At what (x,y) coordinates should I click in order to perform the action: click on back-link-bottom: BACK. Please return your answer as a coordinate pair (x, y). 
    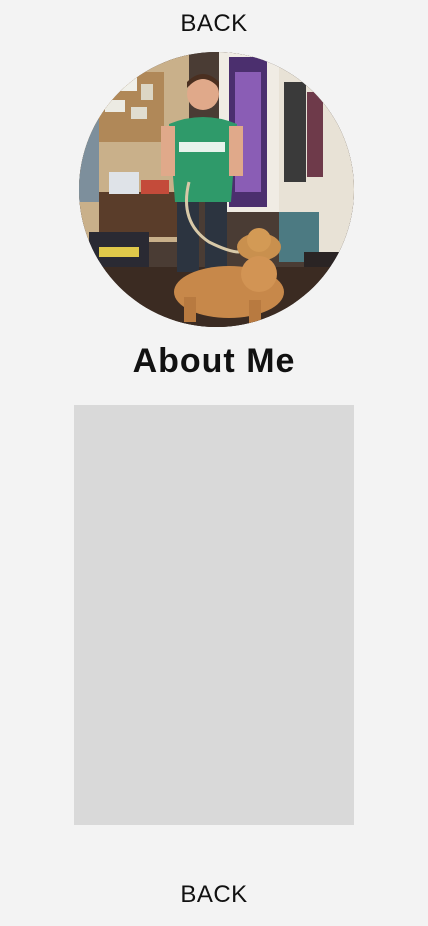
    Looking at the image, I should click on (214, 895).